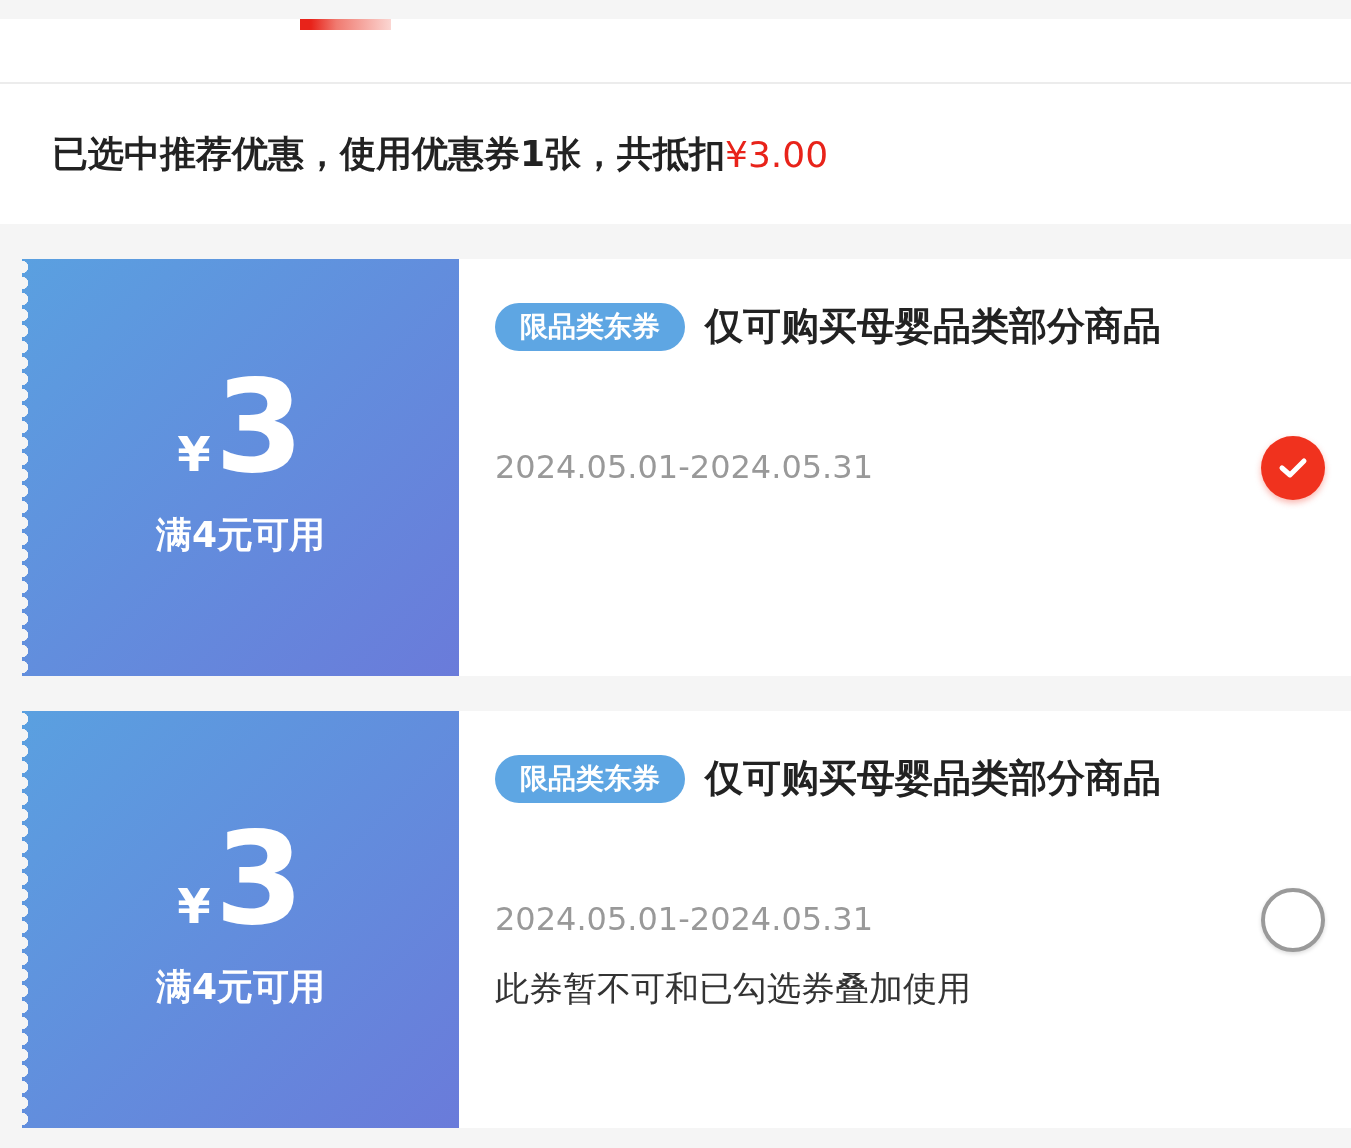  I want to click on coupon-note: 此券暂不可和已勾选券叠加使用, so click(733, 988).